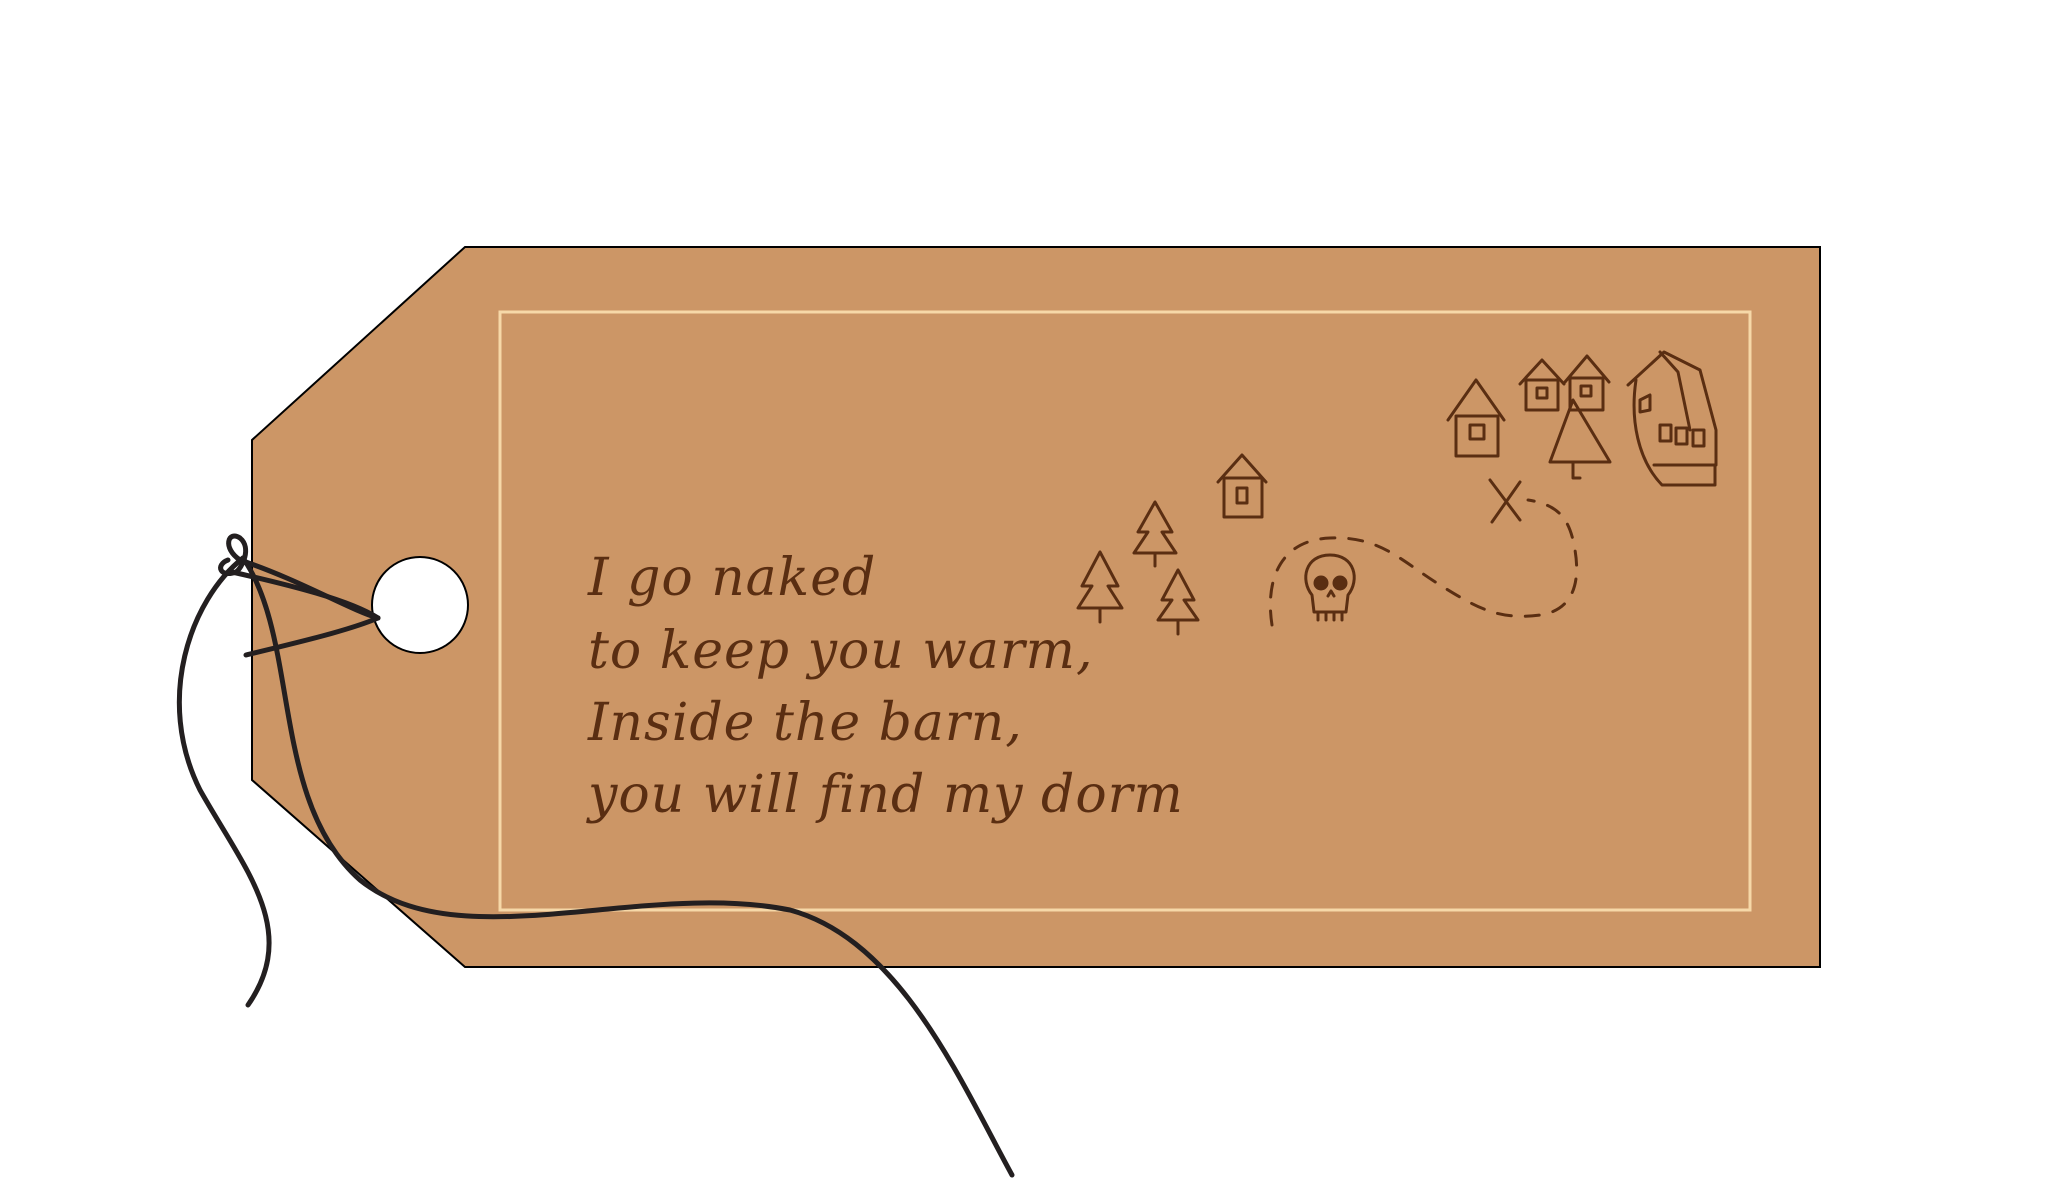 The image size is (2048, 1195). I want to click on poem-line-3: Inside the barn,, so click(805, 723).